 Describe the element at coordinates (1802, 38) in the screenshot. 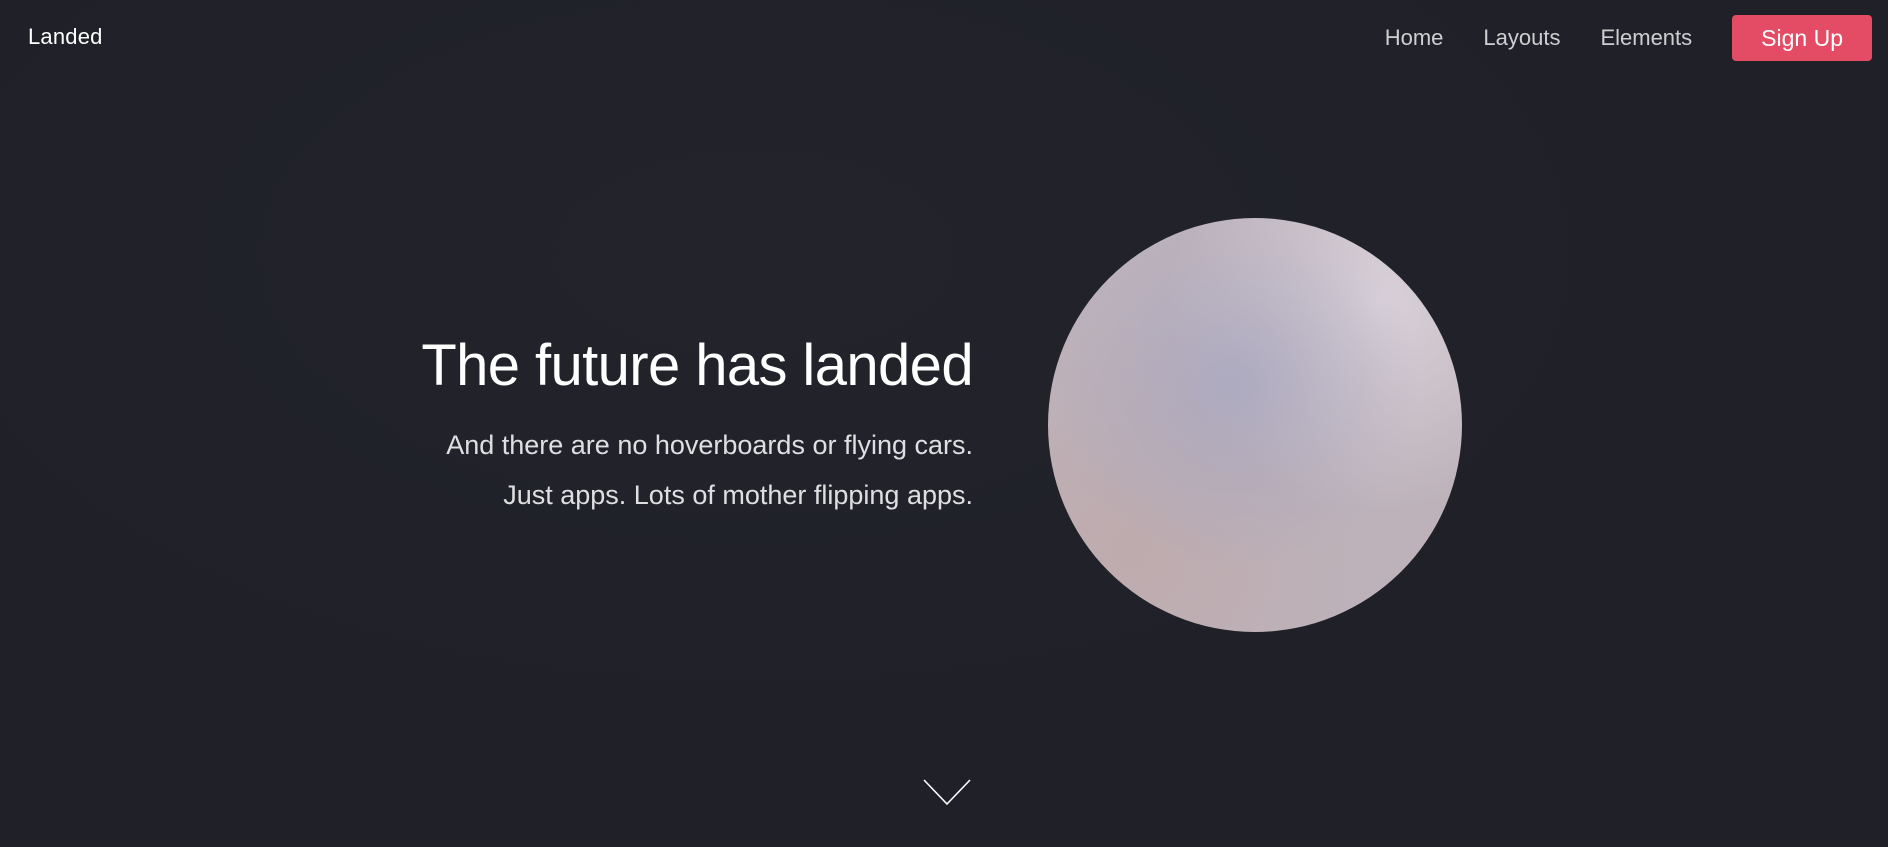

I see `sign-up-button: Sign Up` at that location.